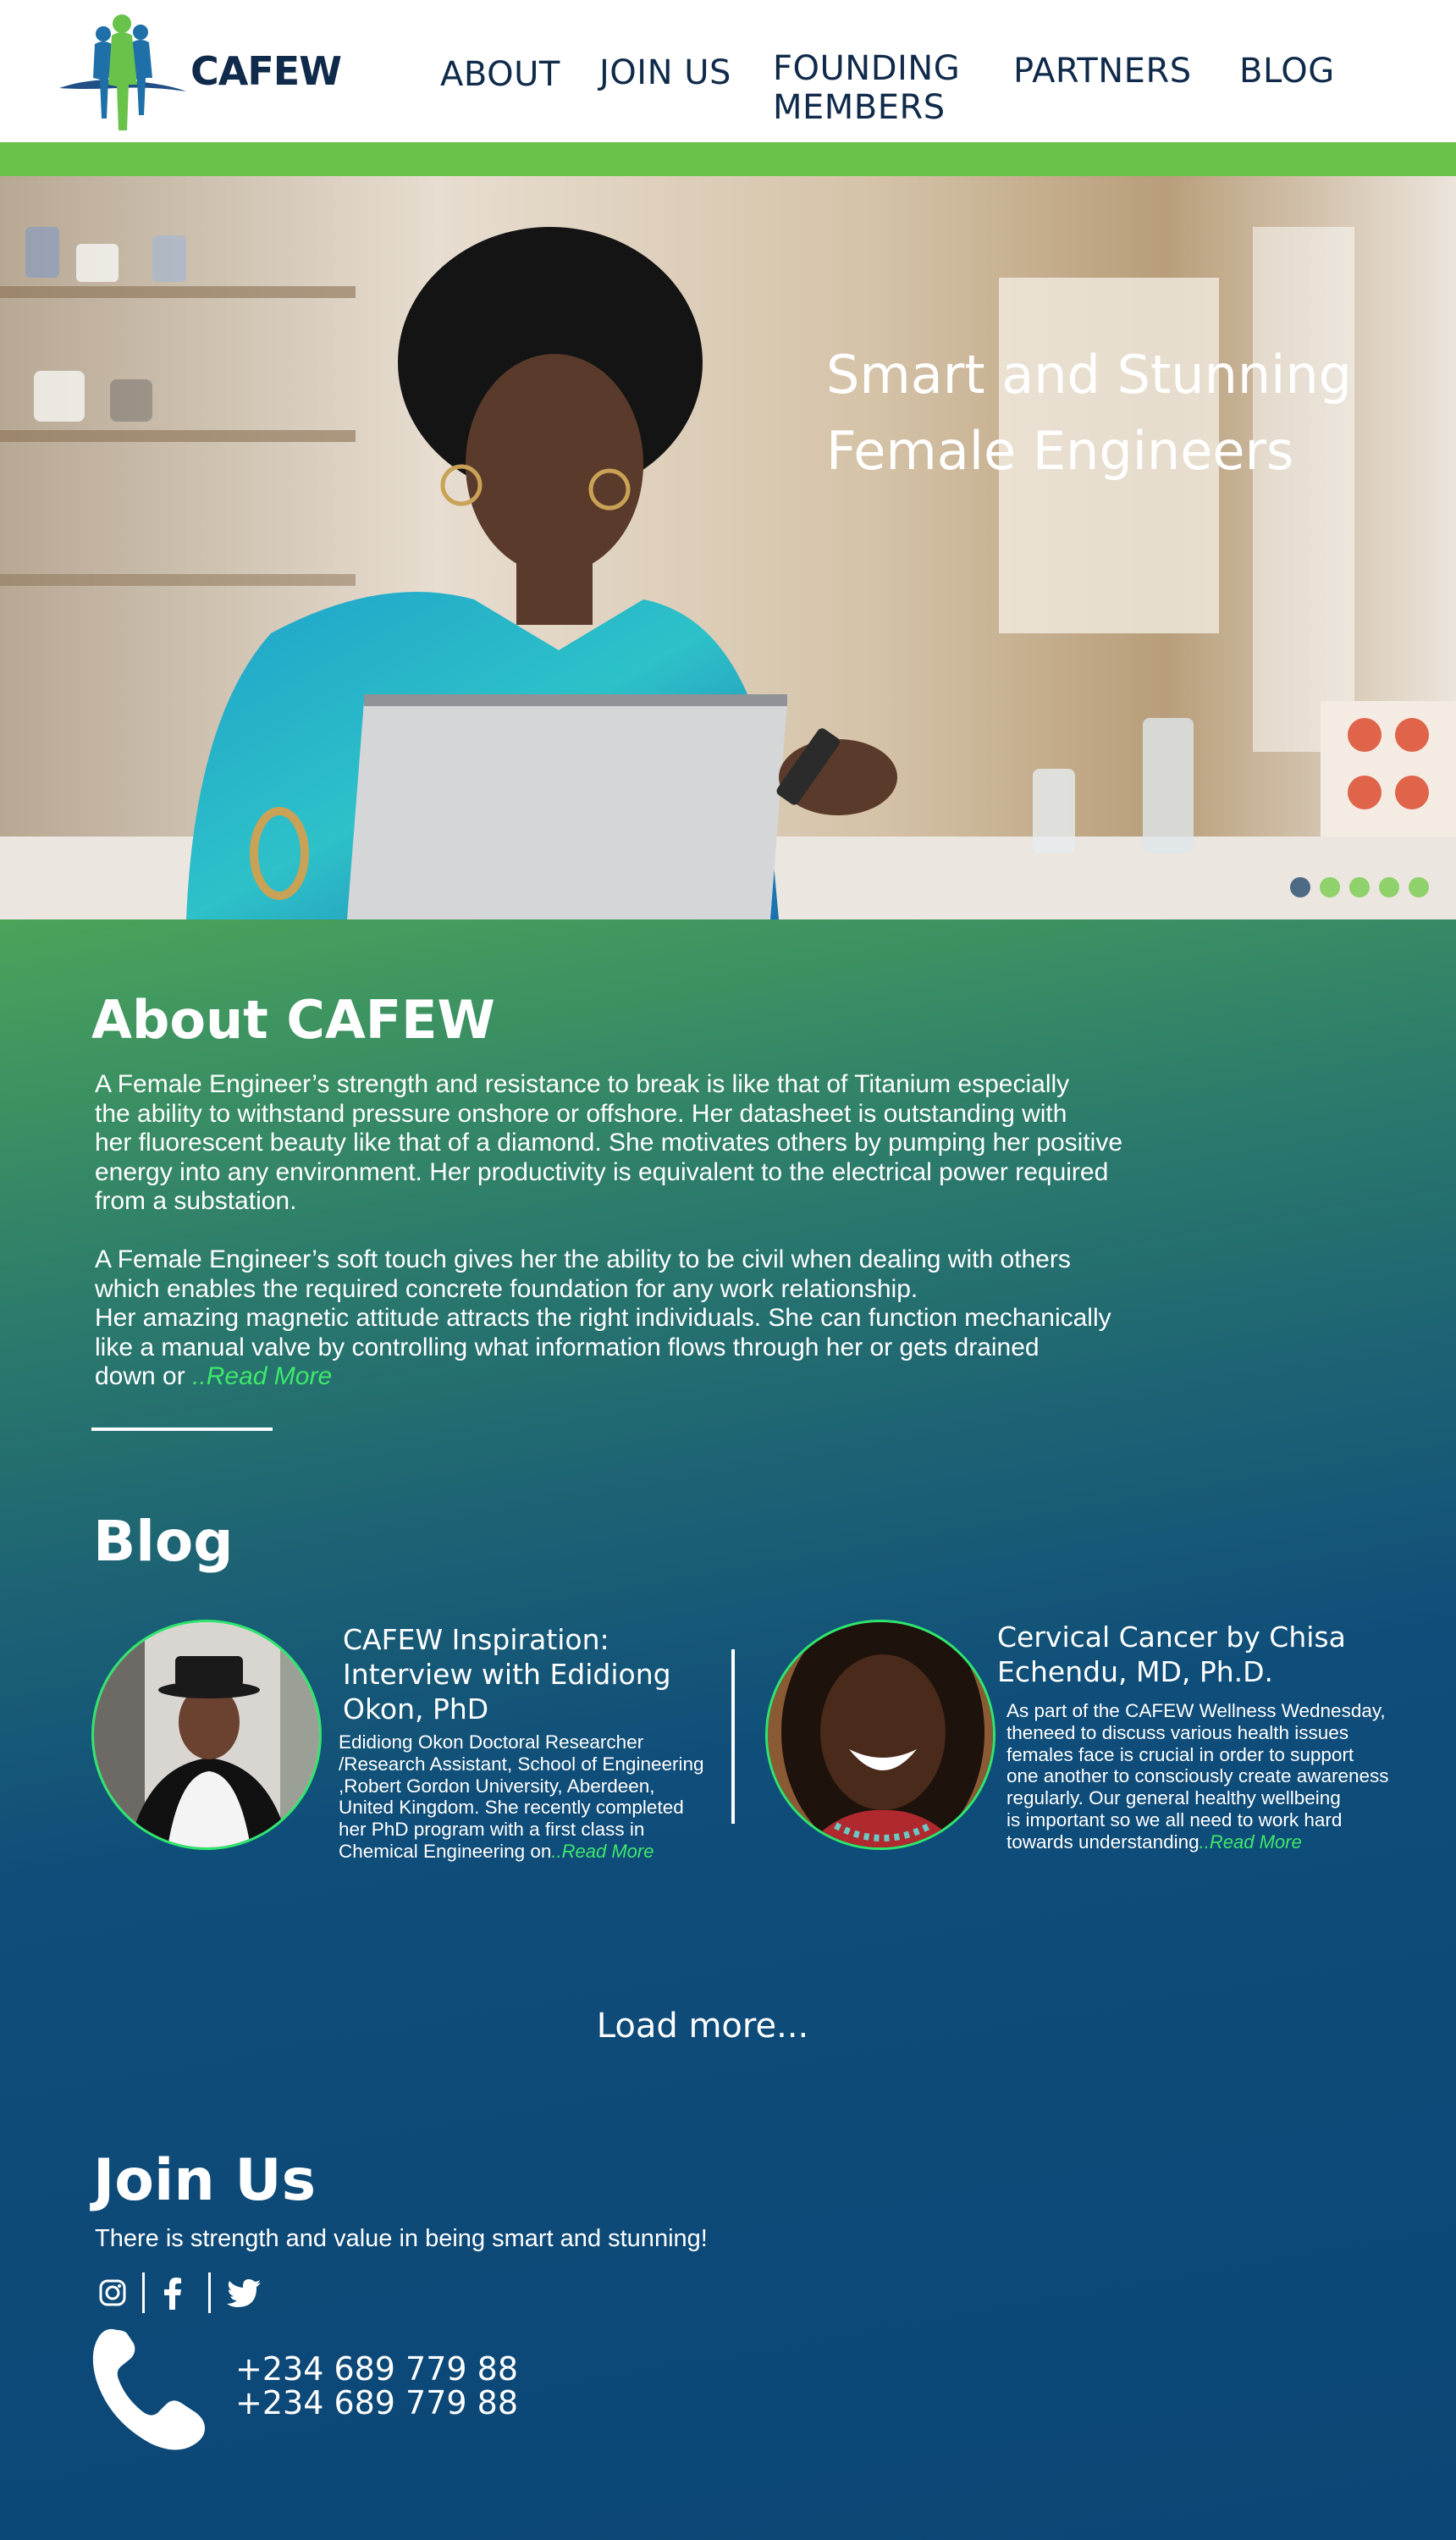 This screenshot has height=2540, width=1456. Describe the element at coordinates (602, 1851) in the screenshot. I see `post-1-read-more-link: ..Read More` at that location.